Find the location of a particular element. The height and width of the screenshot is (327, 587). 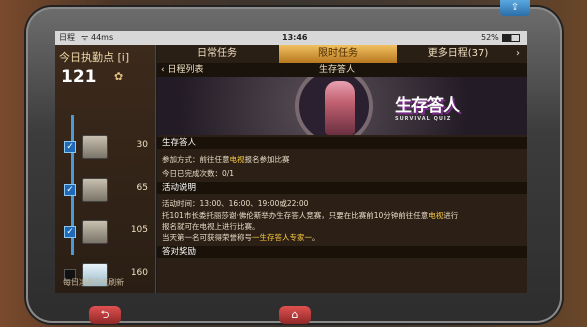

duty-points: 121 is located at coordinates (79, 77).